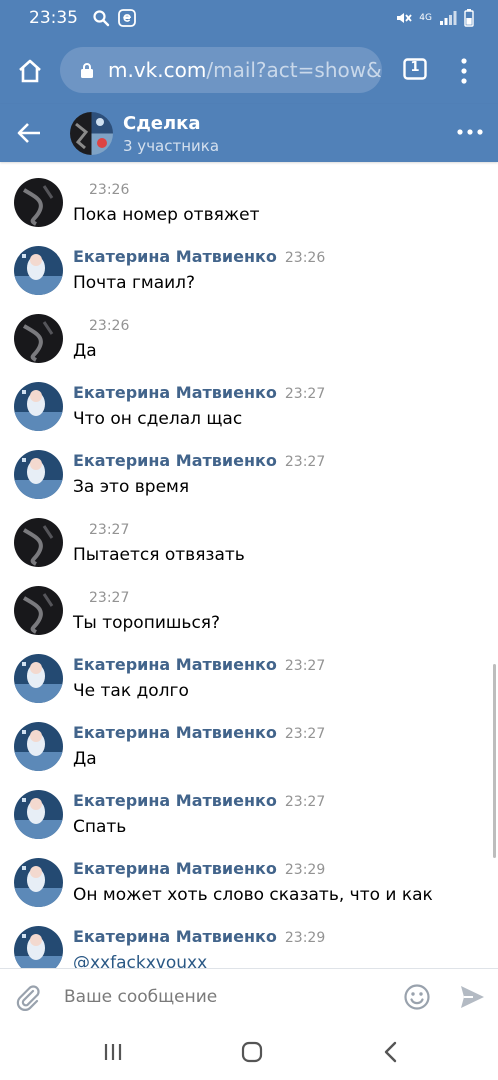  Describe the element at coordinates (127, 18) in the screenshot. I see `e-icon` at that location.